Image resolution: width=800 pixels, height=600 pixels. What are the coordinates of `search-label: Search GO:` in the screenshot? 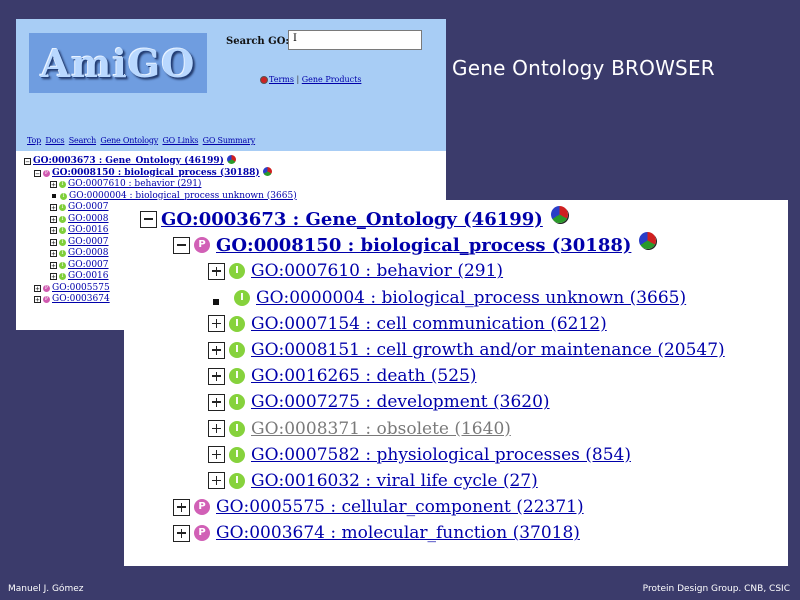 It's located at (258, 41).